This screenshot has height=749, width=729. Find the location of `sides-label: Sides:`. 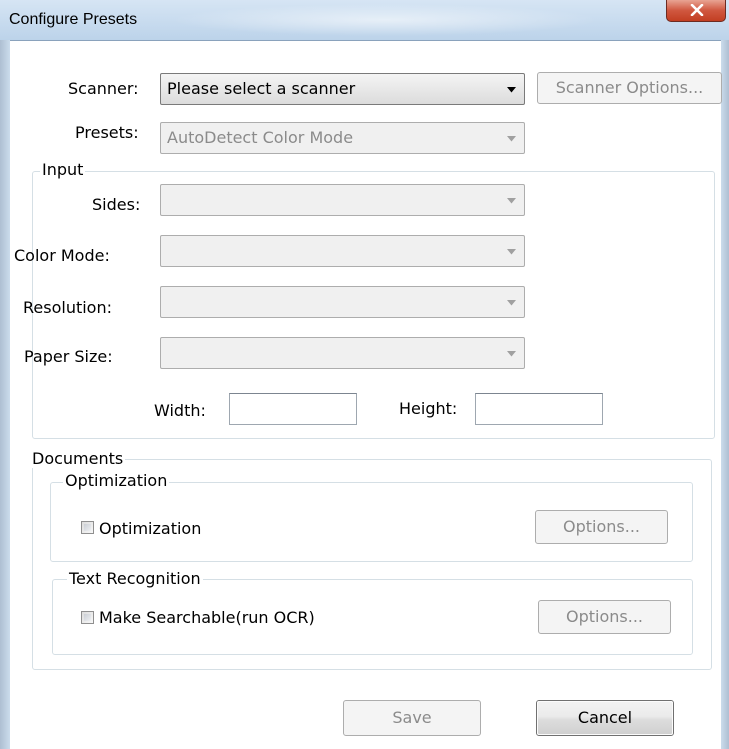

sides-label: Sides: is located at coordinates (116, 204).